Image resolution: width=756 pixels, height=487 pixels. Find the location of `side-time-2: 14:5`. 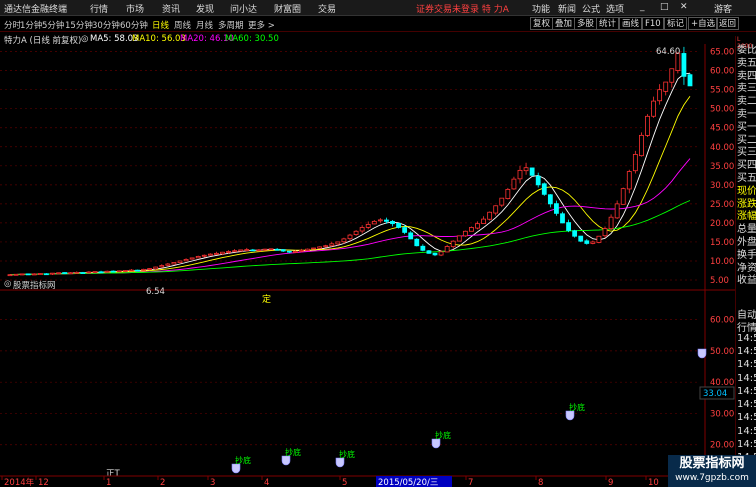

side-time-2: 14:5 is located at coordinates (746, 338).